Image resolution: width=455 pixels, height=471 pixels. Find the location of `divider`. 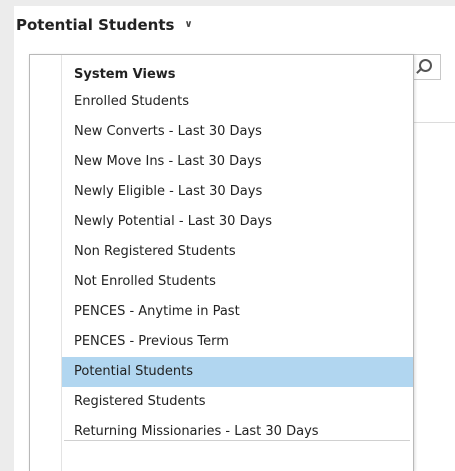

divider is located at coordinates (434, 122).